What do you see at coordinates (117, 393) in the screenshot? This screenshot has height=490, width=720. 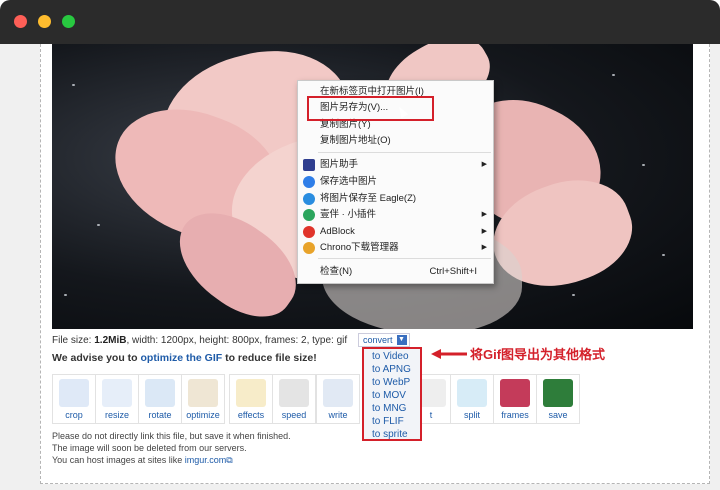 I see `resize-icon` at bounding box center [117, 393].